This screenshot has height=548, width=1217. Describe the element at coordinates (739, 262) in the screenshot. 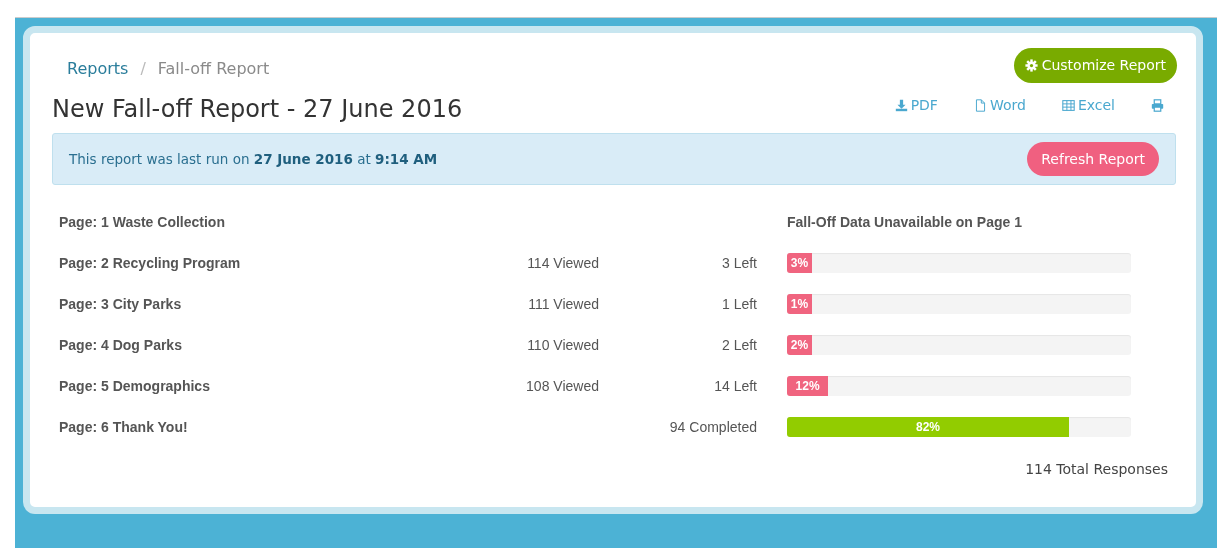

I see `left-count: 3 Left` at that location.